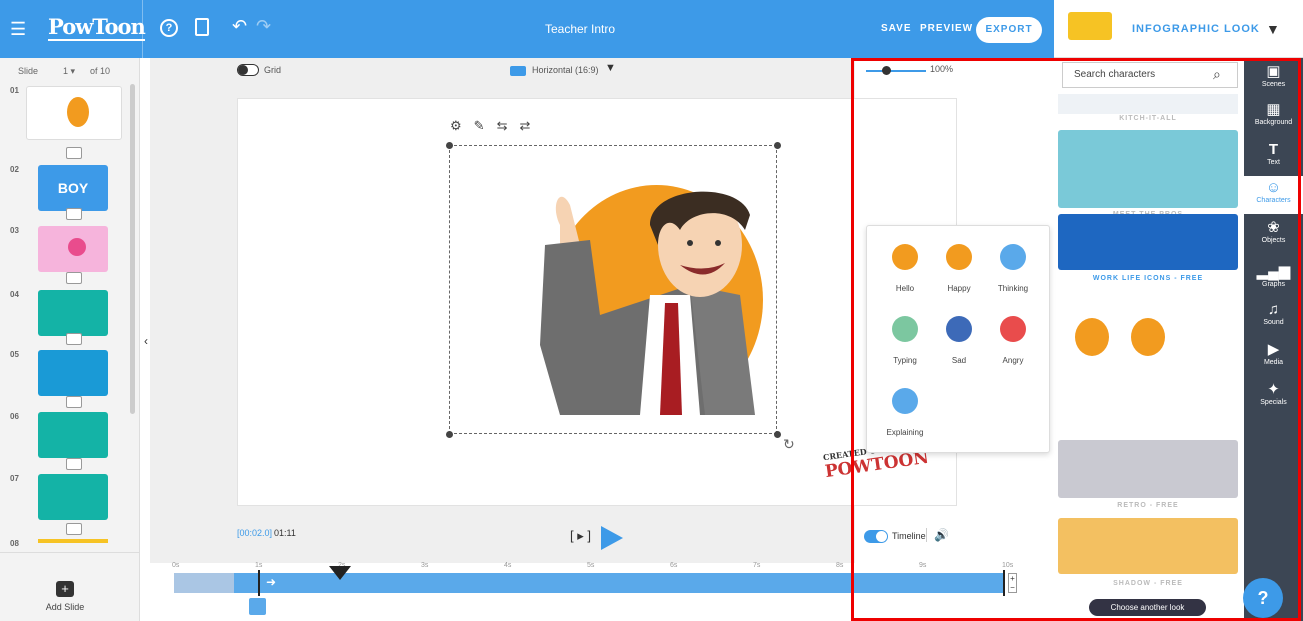  What do you see at coordinates (959, 329) in the screenshot?
I see `pose-thumb` at bounding box center [959, 329].